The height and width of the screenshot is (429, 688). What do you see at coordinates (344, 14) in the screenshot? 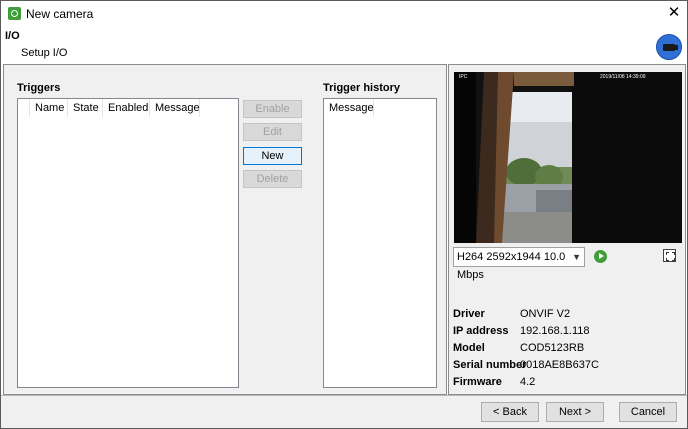
I see `title-bar: New camera ✕` at bounding box center [344, 14].